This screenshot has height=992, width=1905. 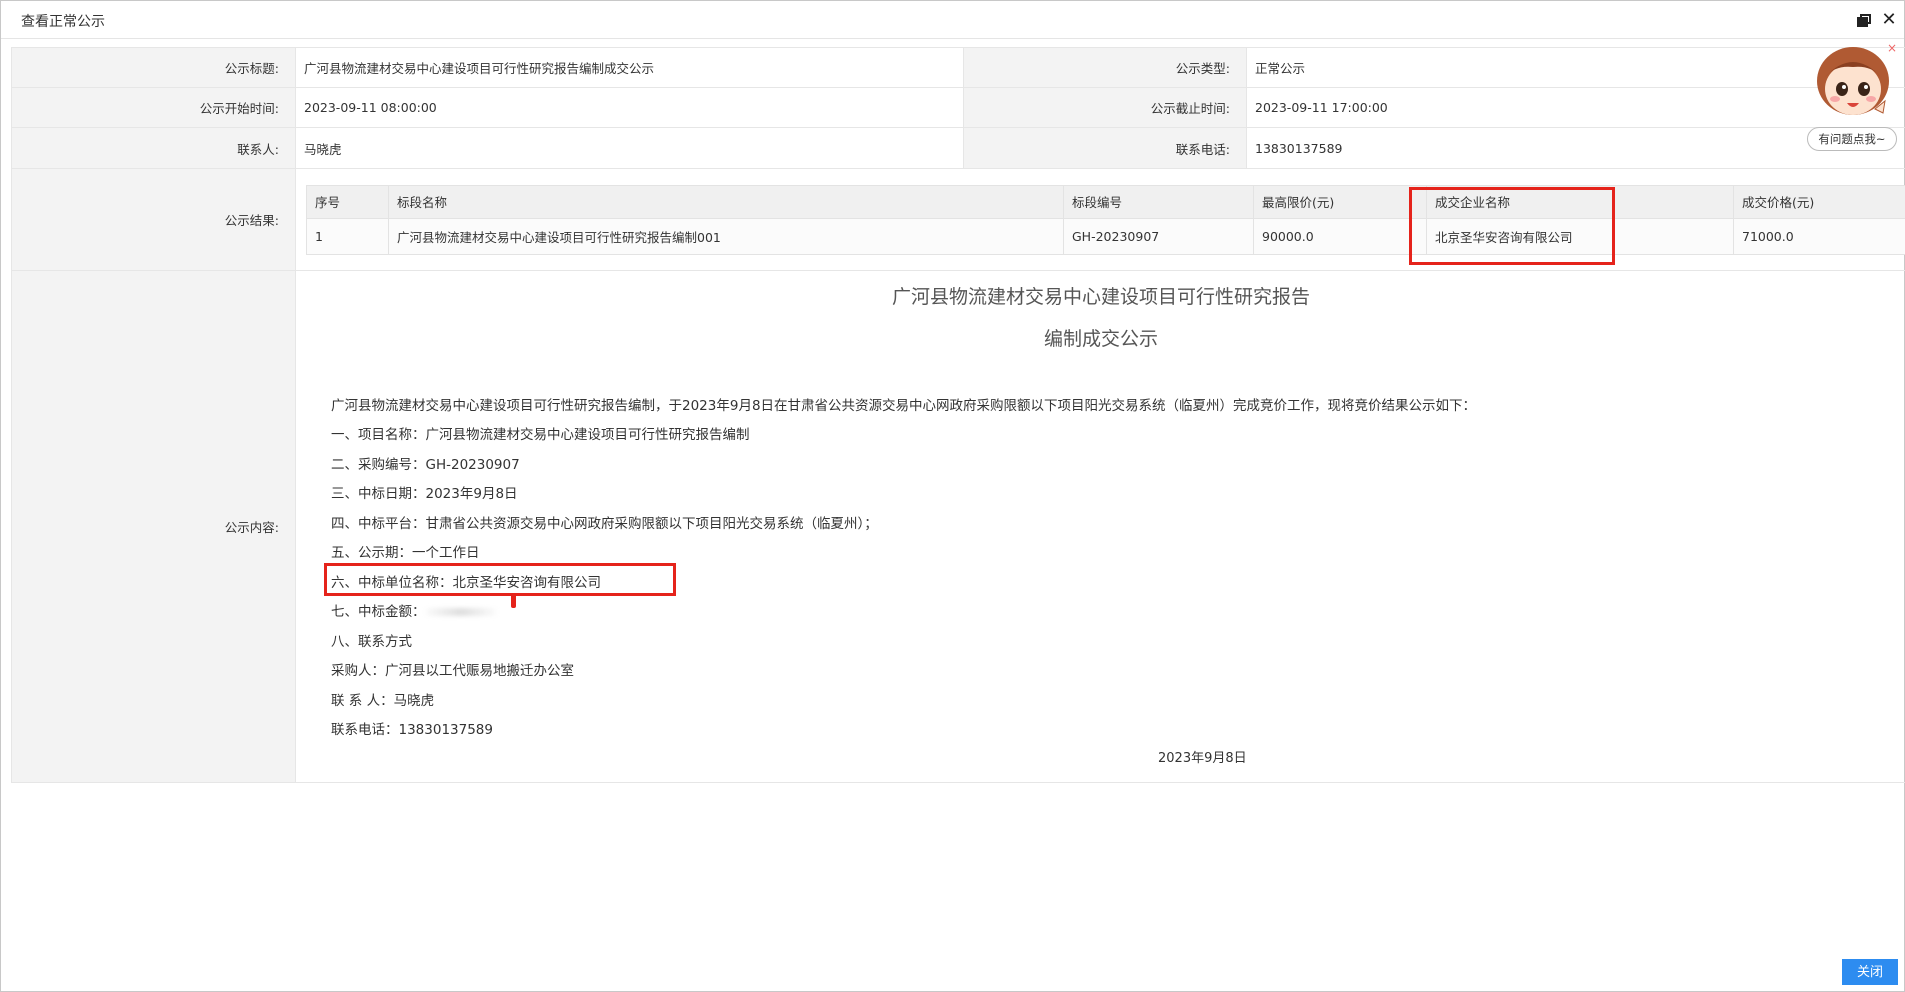 I want to click on result-header-max-price: 最高限价(元), so click(x=1340, y=201).